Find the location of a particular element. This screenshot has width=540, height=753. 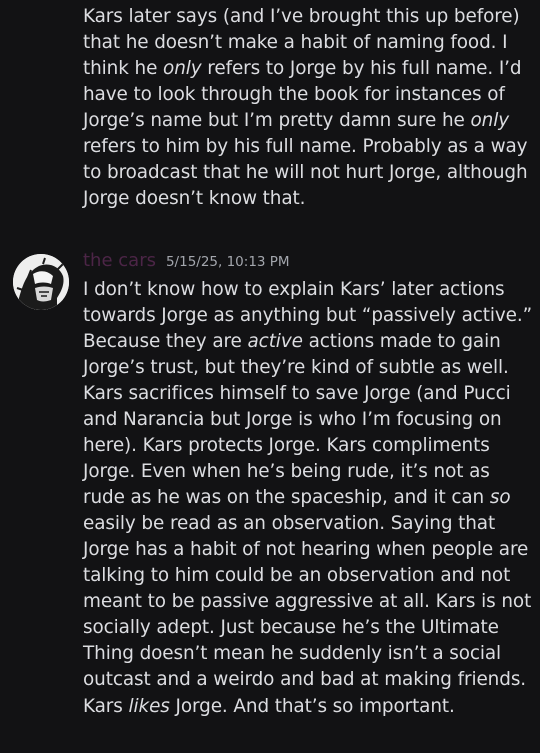

emphasized-text: active is located at coordinates (275, 341).